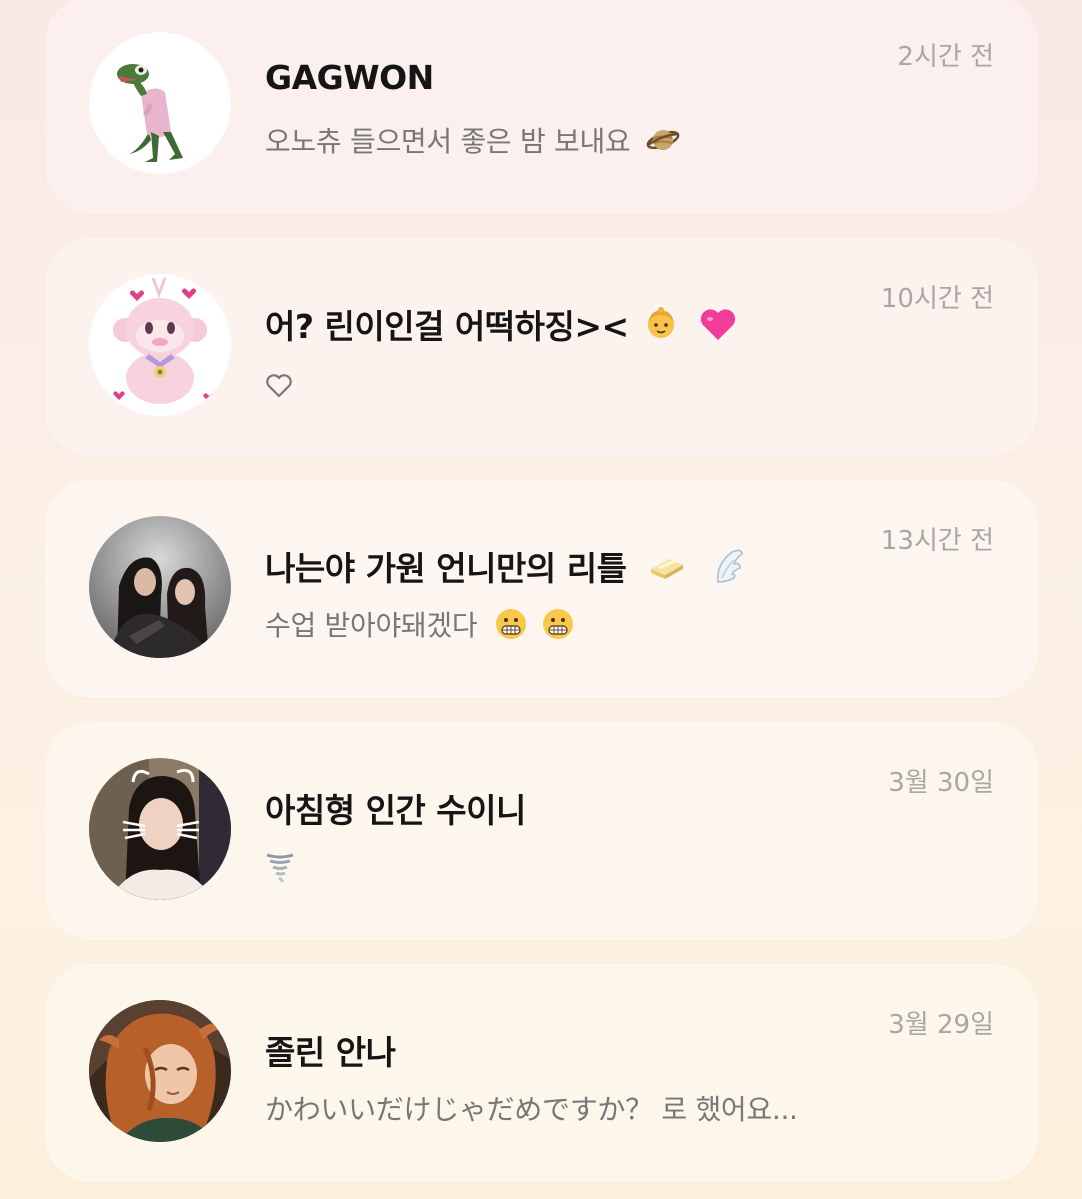 The image size is (1082, 1199). What do you see at coordinates (446, 568) in the screenshot?
I see `chat-name-text: 나는야 가원 언니만의 리틀` at bounding box center [446, 568].